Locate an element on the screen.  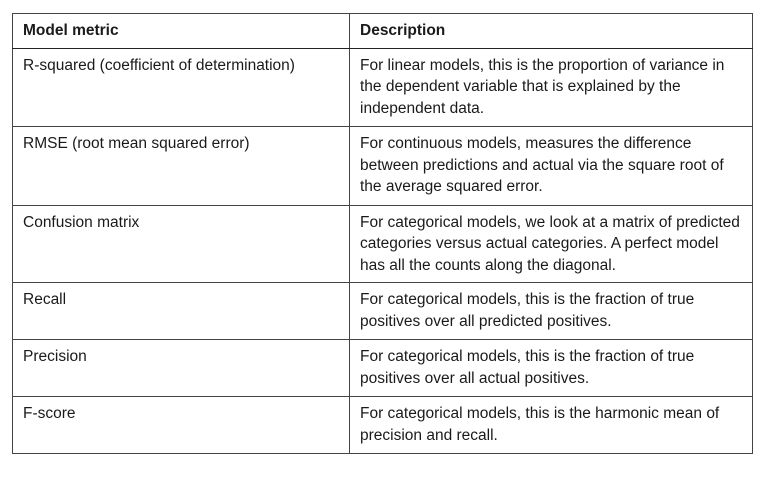
metric-cell: R-squared (coefficient of determination) is located at coordinates (181, 87).